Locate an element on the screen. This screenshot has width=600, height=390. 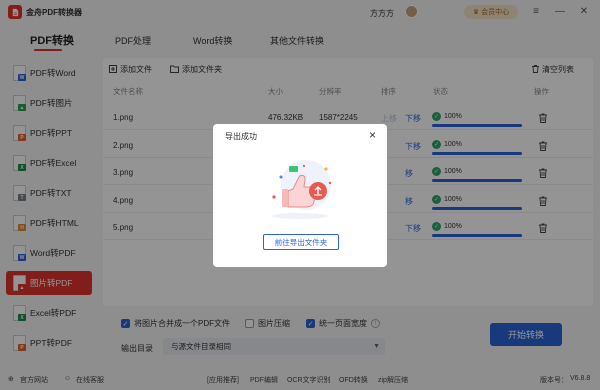
export-success-dialog: 导出成功 × 前往导出文件夹 is located at coordinates (300, 195).